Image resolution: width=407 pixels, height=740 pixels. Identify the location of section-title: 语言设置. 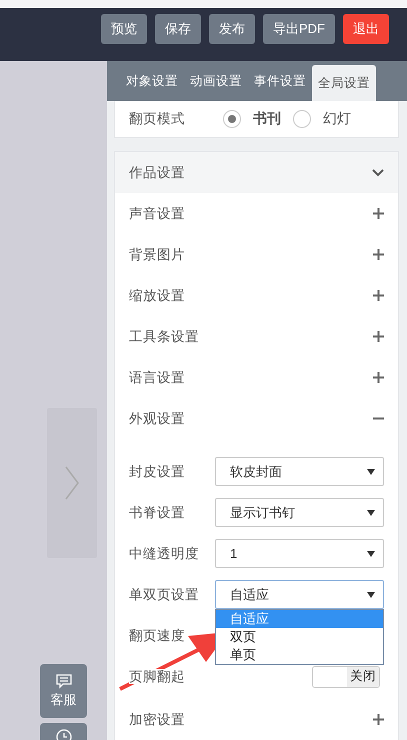
(157, 377).